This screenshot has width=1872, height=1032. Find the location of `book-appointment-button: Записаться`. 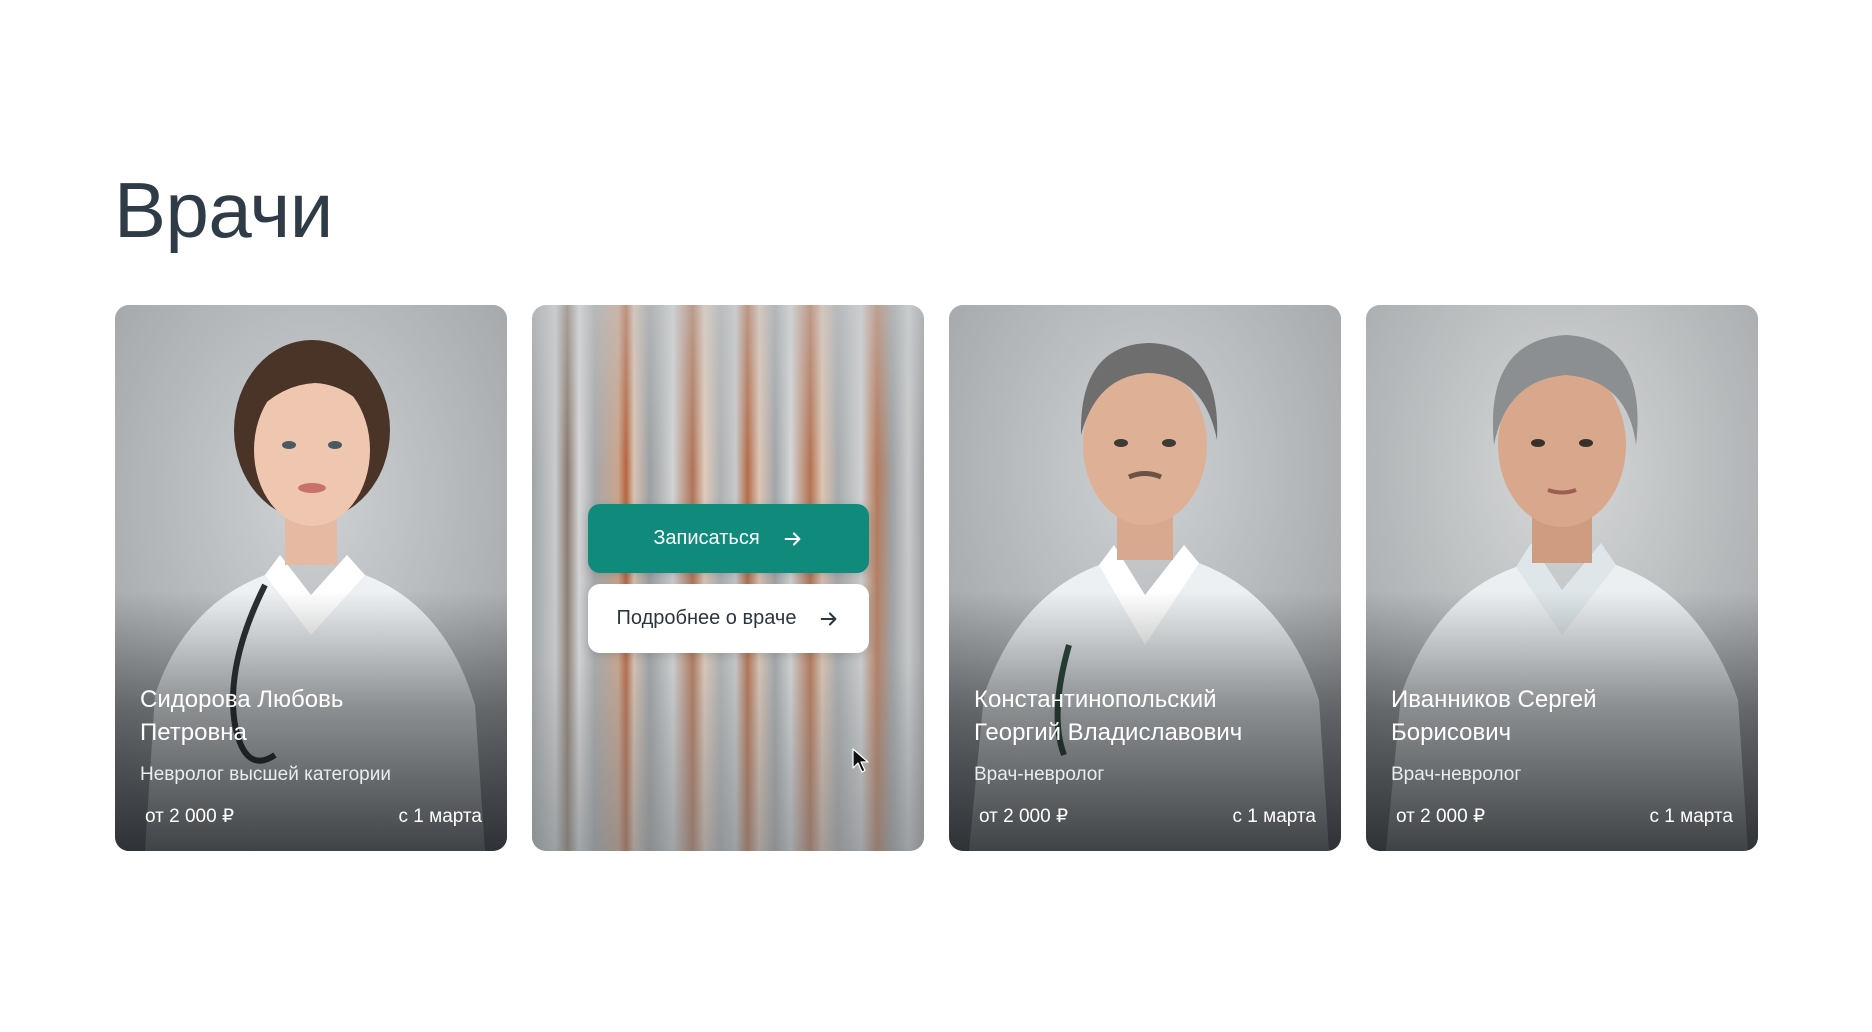

book-appointment-button: Записаться is located at coordinates (728, 538).